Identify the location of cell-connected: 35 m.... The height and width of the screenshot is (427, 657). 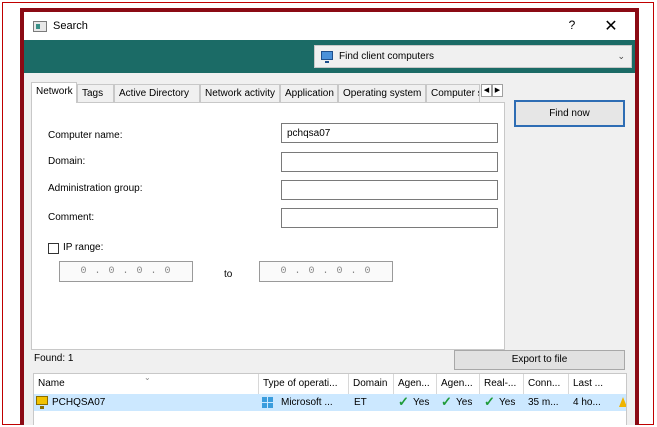
(543, 402).